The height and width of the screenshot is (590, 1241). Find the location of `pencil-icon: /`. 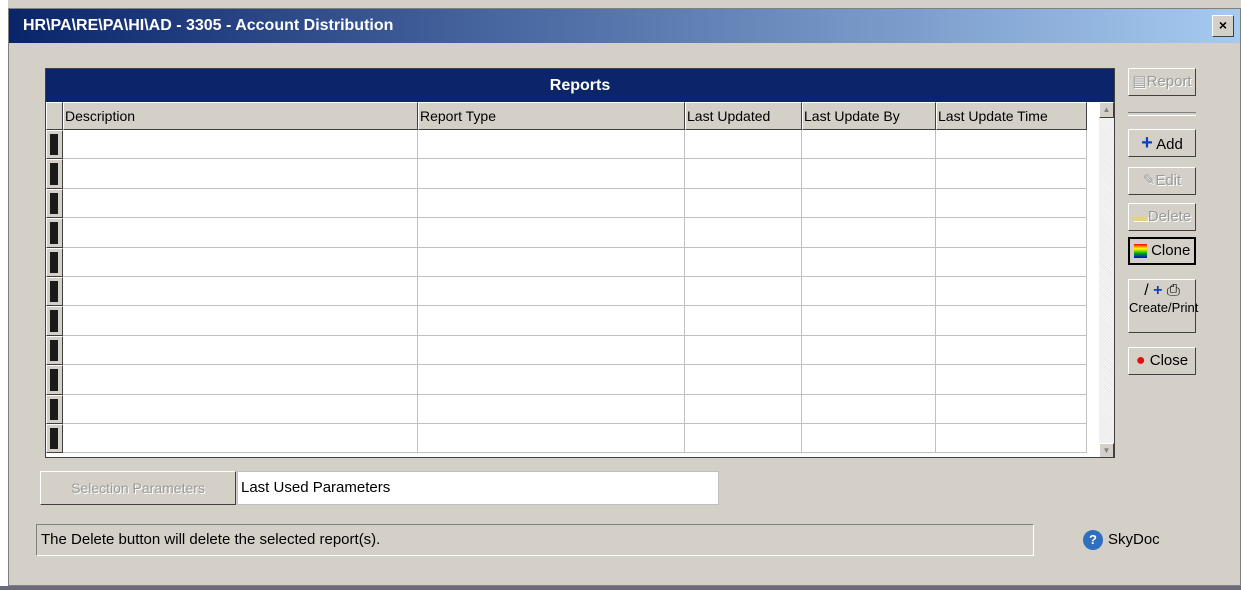

pencil-icon: / is located at coordinates (1146, 290).